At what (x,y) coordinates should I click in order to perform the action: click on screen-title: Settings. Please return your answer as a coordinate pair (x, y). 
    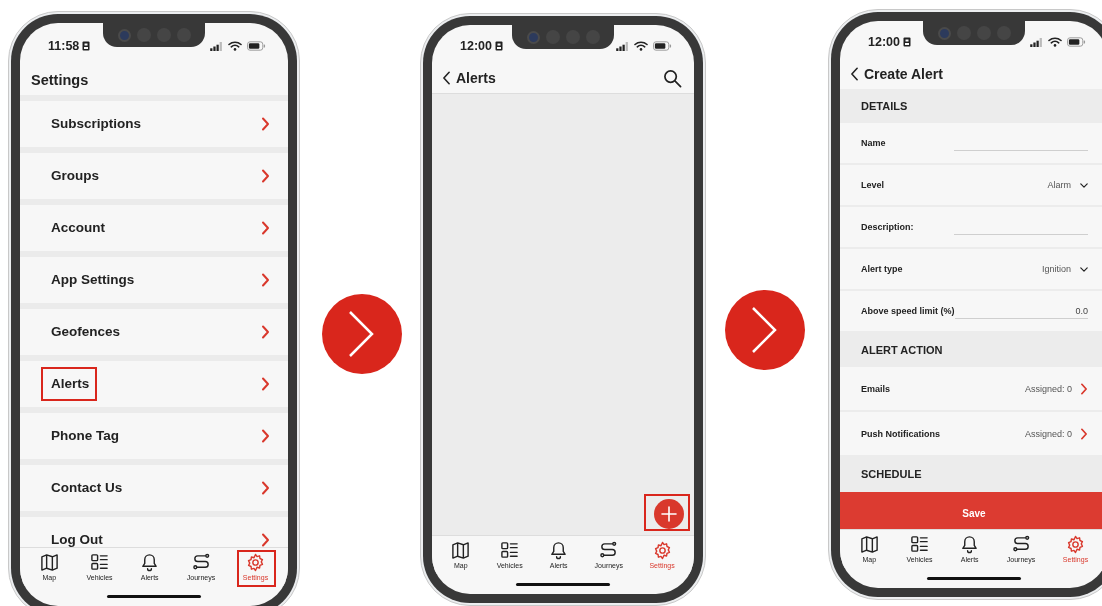
    Looking at the image, I should click on (60, 80).